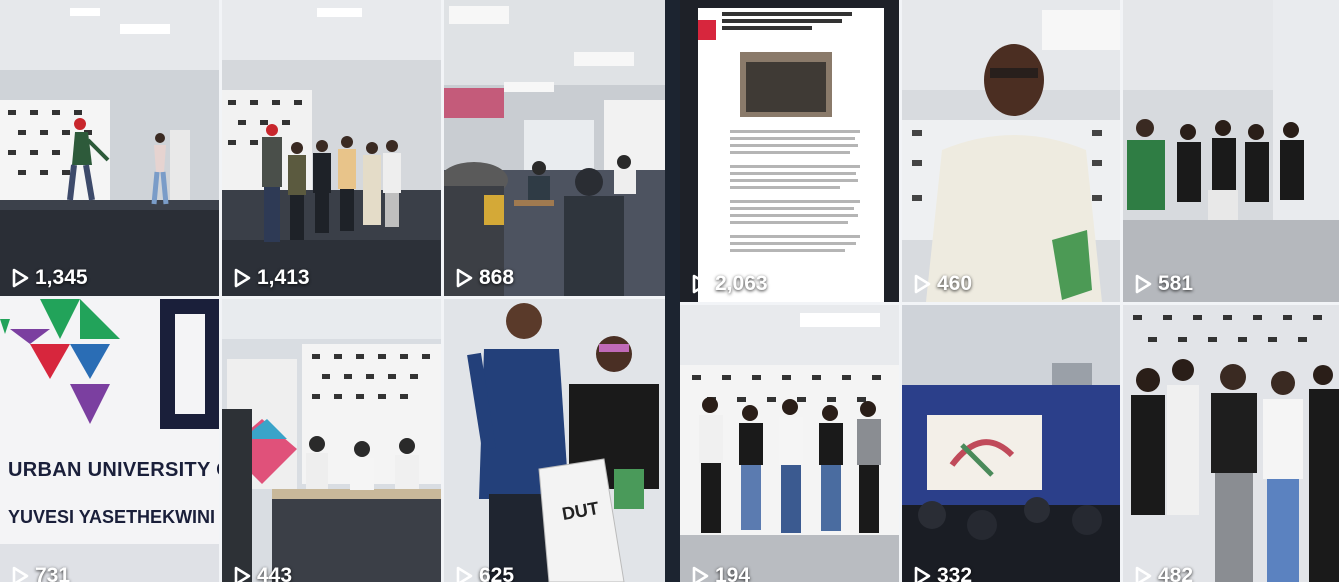 This screenshot has height=582, width=1339. I want to click on panel-divider, so click(672, 291).